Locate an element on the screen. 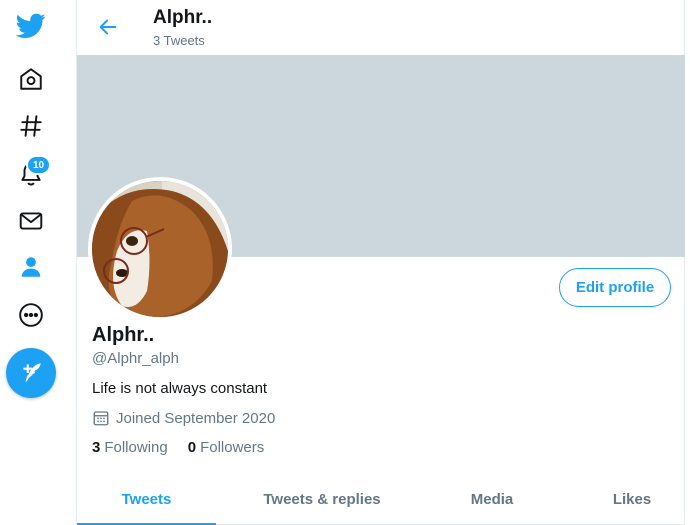 This screenshot has width=690, height=525. profile-person-icon is located at coordinates (31, 267).